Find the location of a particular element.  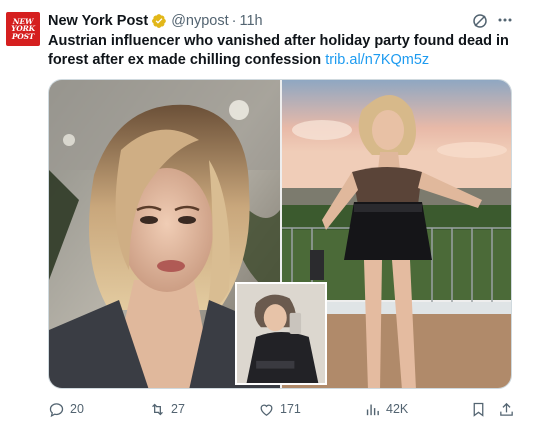

views-icon is located at coordinates (372, 409).